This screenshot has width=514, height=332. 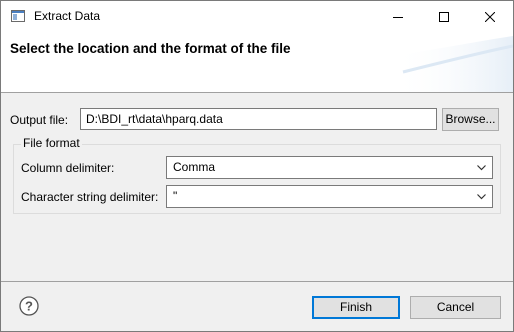 I want to click on output-file-field: D:\BDI_rt\data\hparq.data, so click(x=258, y=119).